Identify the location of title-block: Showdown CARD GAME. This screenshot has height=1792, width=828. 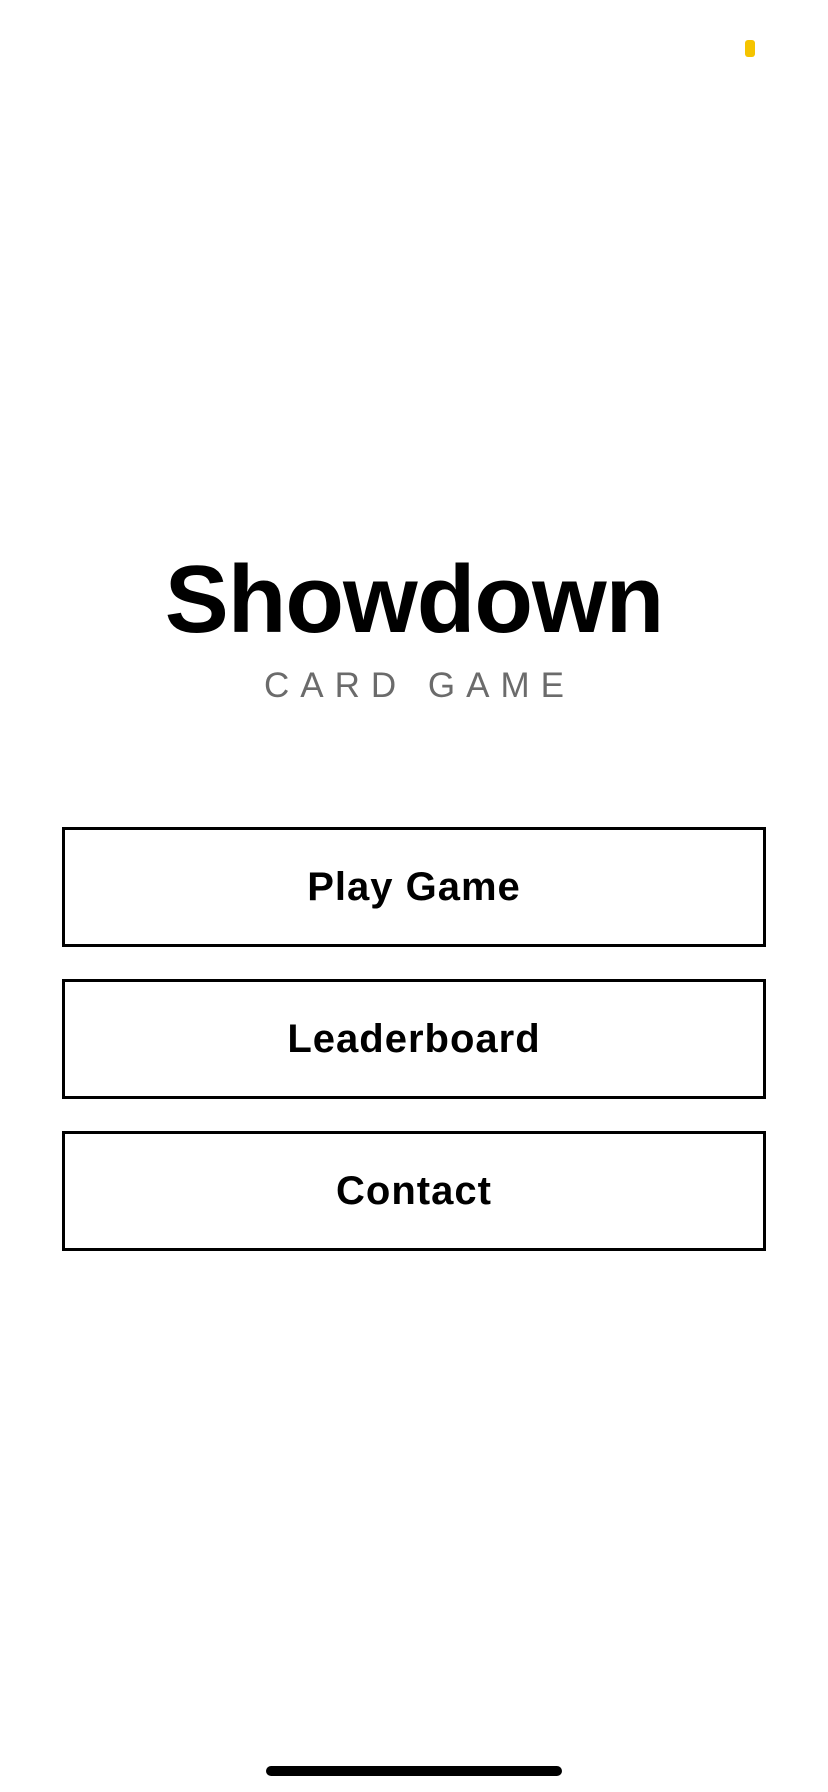
(414, 627).